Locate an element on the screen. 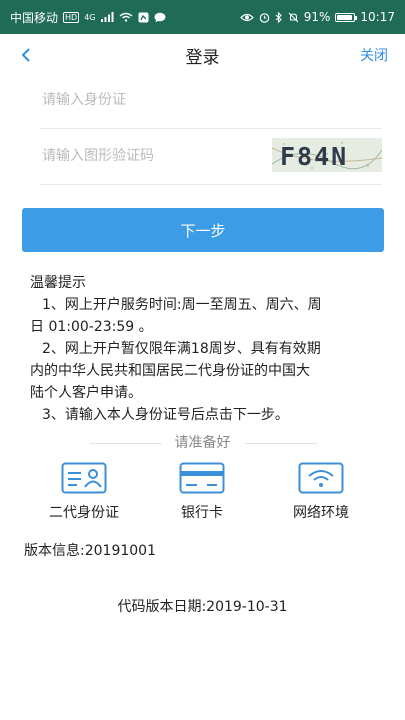 The height and width of the screenshot is (720, 405). tip-line: 1、网上开户服务时间:周一至周五、周六、周 is located at coordinates (182, 305).